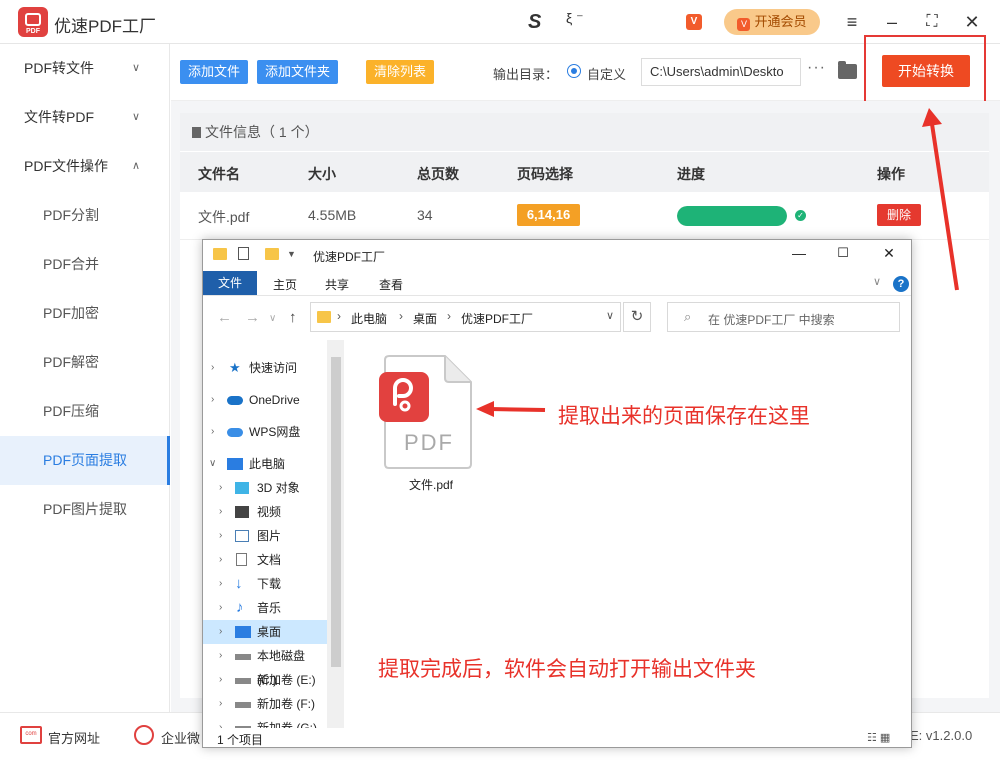 Image resolution: width=1000 pixels, height=760 pixels. Describe the element at coordinates (567, 669) in the screenshot. I see `annotation-auto-open: 提取完成后，软件会自动打开输出文件夹` at that location.